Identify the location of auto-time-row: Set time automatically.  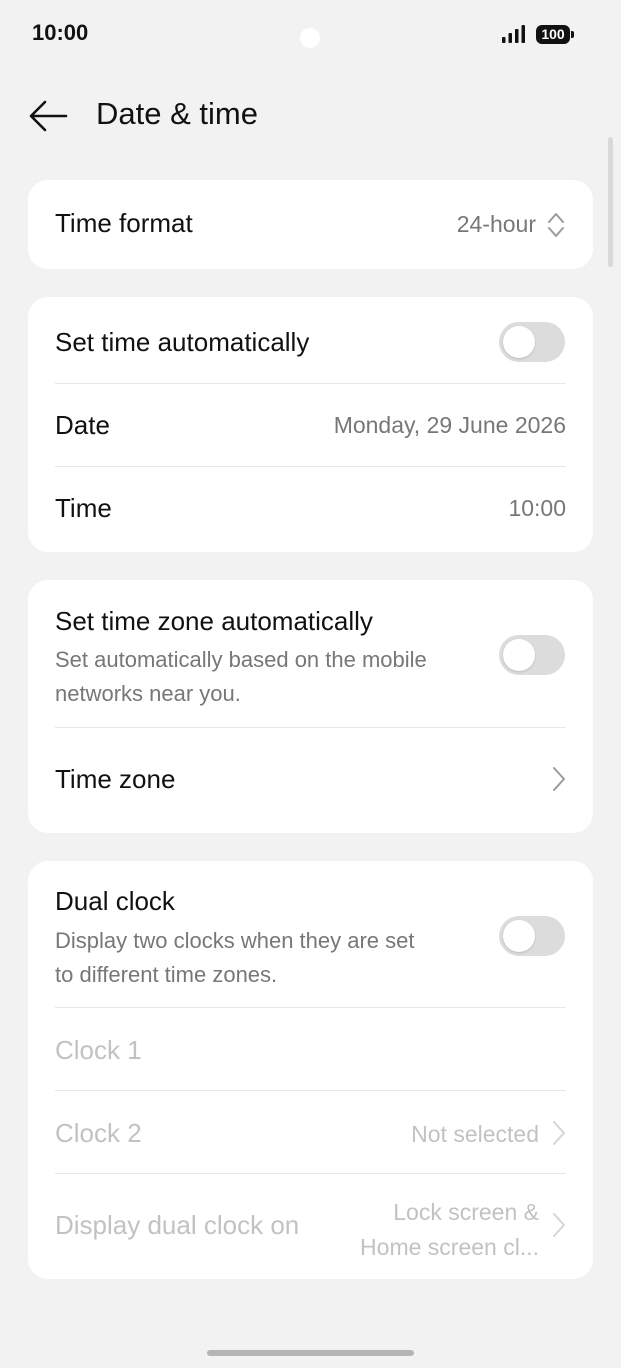
(310, 339).